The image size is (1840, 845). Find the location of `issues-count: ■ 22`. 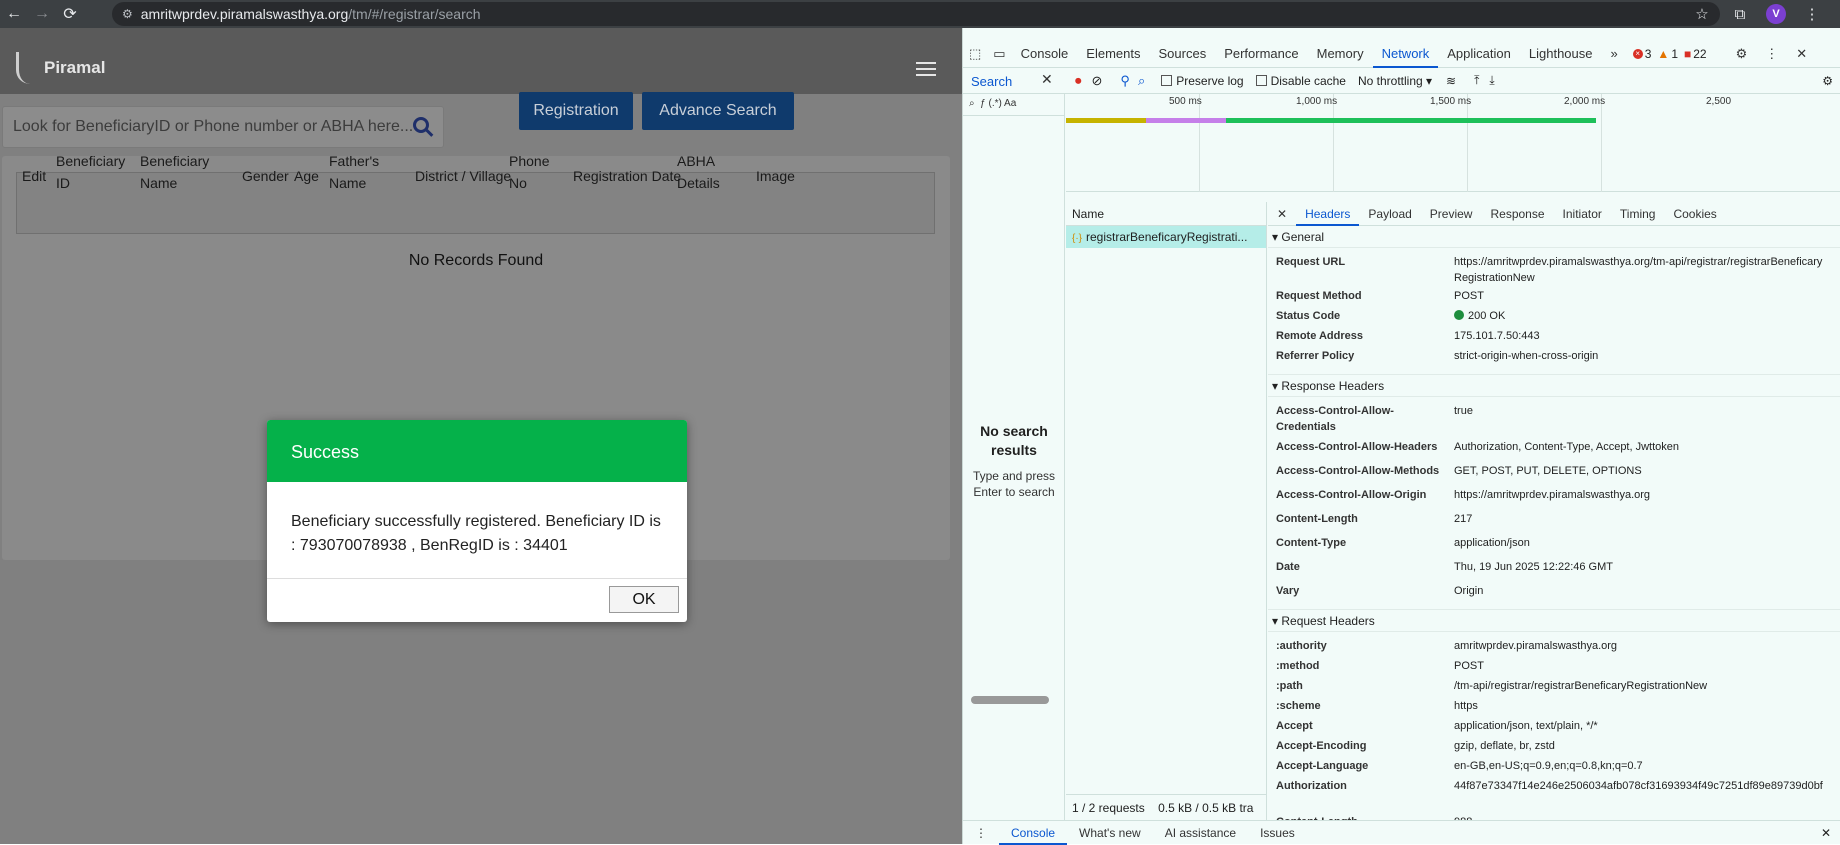

issues-count: ■ 22 is located at coordinates (1695, 54).